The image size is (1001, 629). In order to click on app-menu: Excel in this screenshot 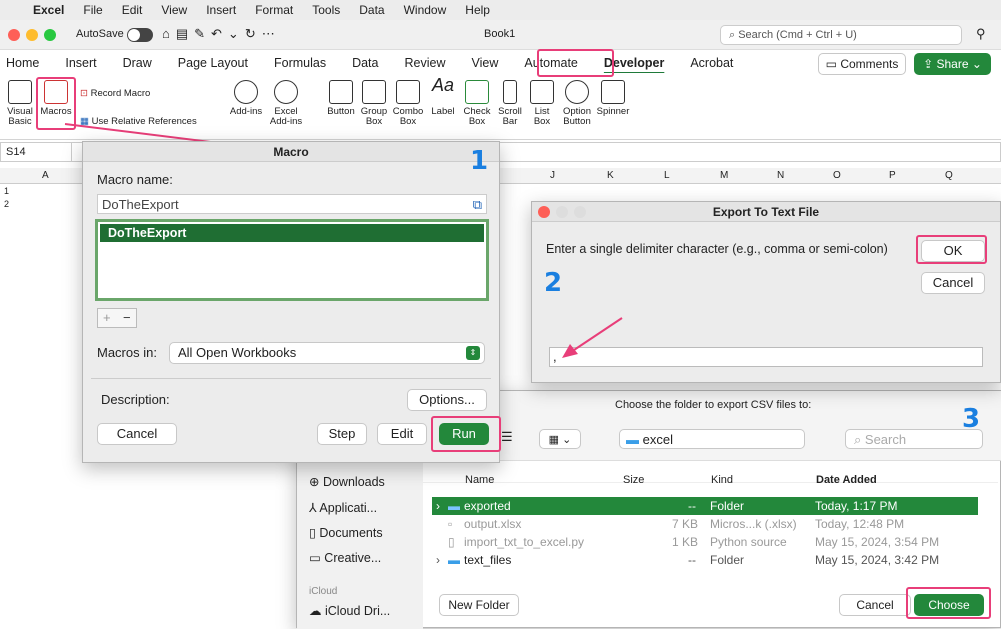, I will do `click(48, 10)`.